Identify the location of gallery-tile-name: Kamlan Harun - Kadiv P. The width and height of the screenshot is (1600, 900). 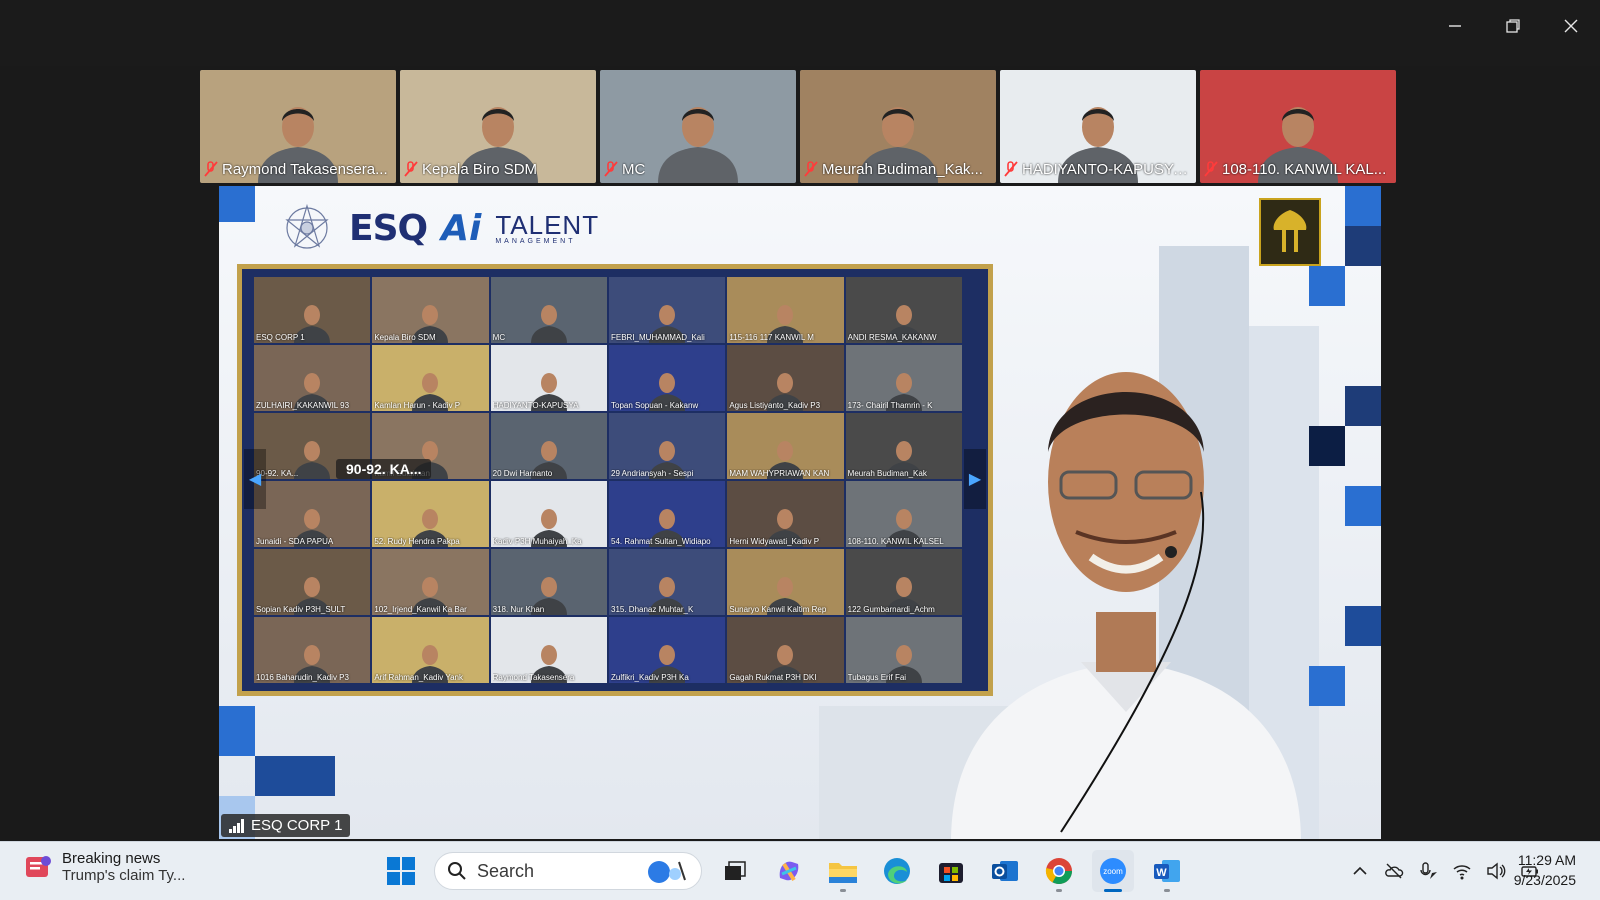
(417, 405).